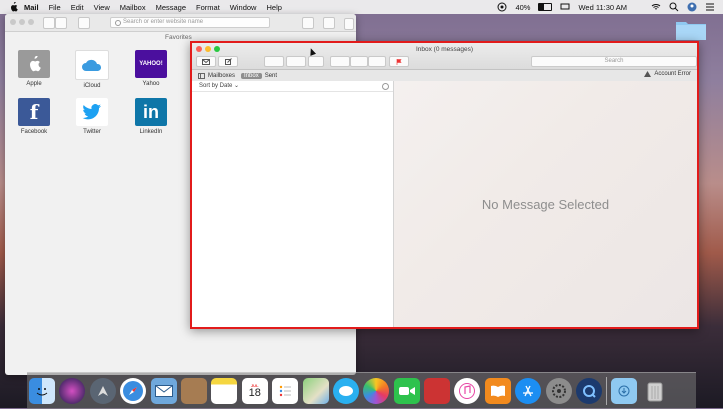 The image size is (723, 409). Describe the element at coordinates (31, 7) in the screenshot. I see `menu-app-mail: Mail` at that location.